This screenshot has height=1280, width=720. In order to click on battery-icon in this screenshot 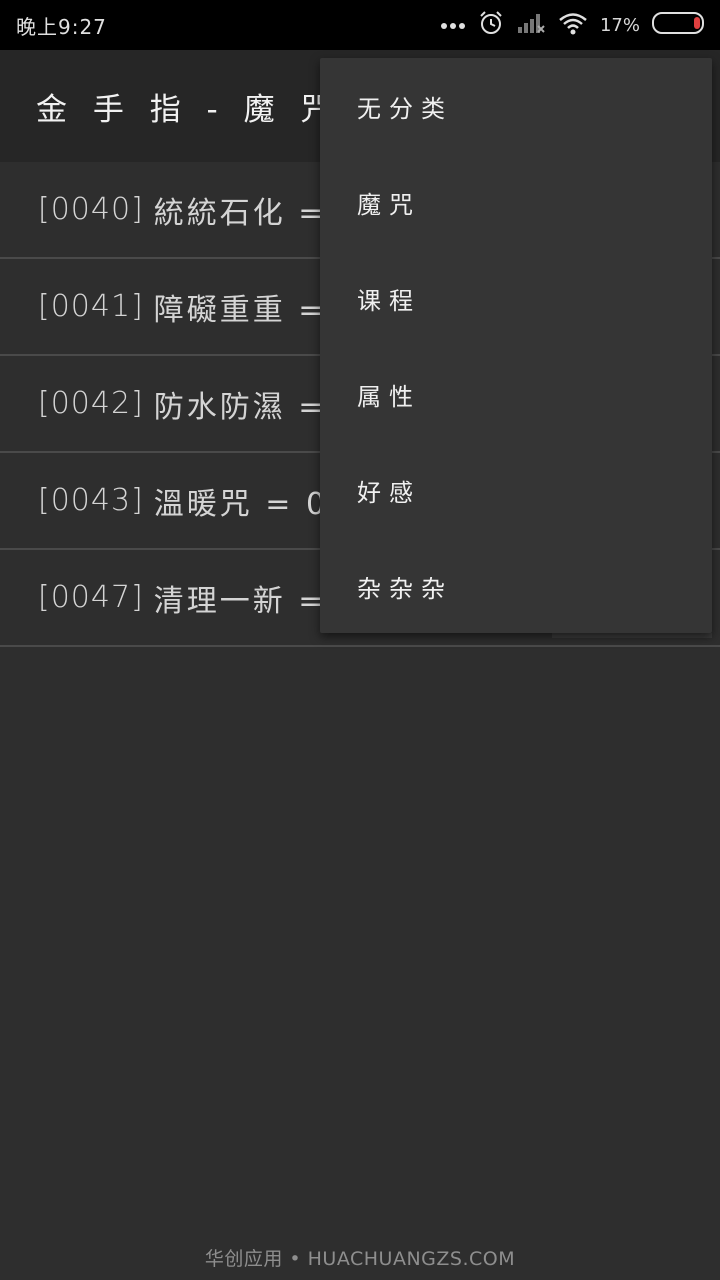, I will do `click(679, 25)`.